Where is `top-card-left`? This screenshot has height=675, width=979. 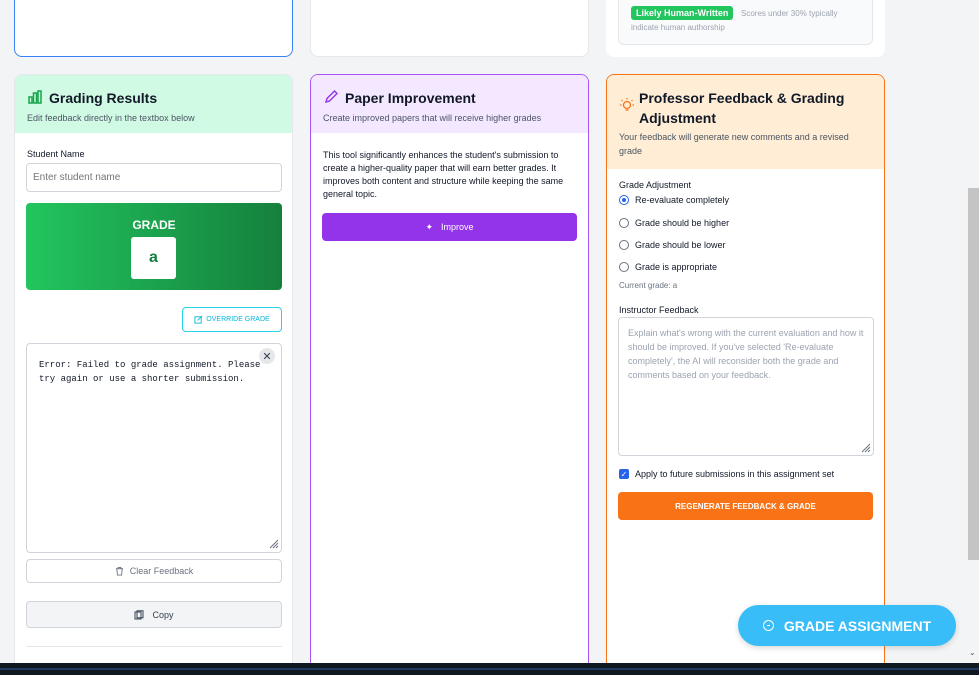 top-card-left is located at coordinates (153, 28).